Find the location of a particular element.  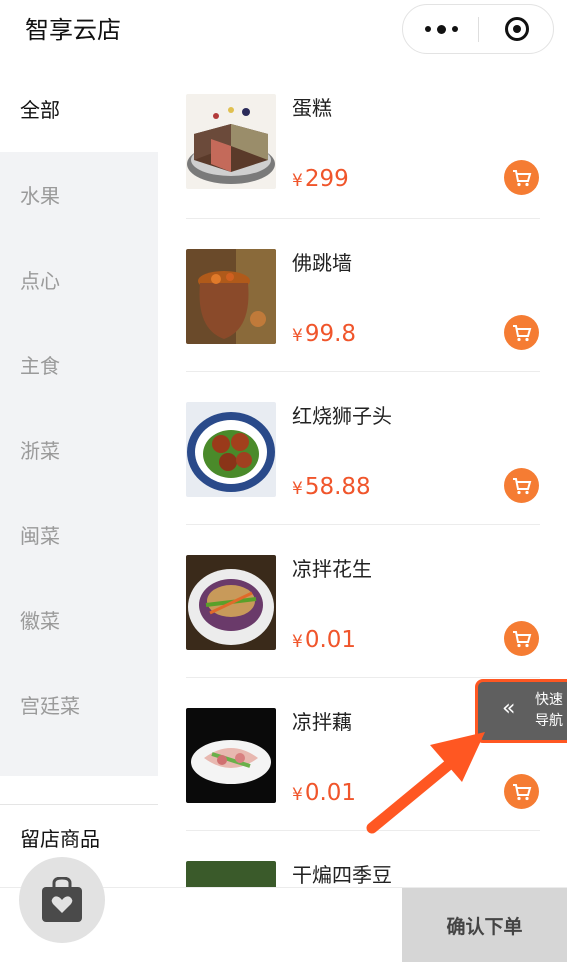

price-value: 58.88 is located at coordinates (337, 487).